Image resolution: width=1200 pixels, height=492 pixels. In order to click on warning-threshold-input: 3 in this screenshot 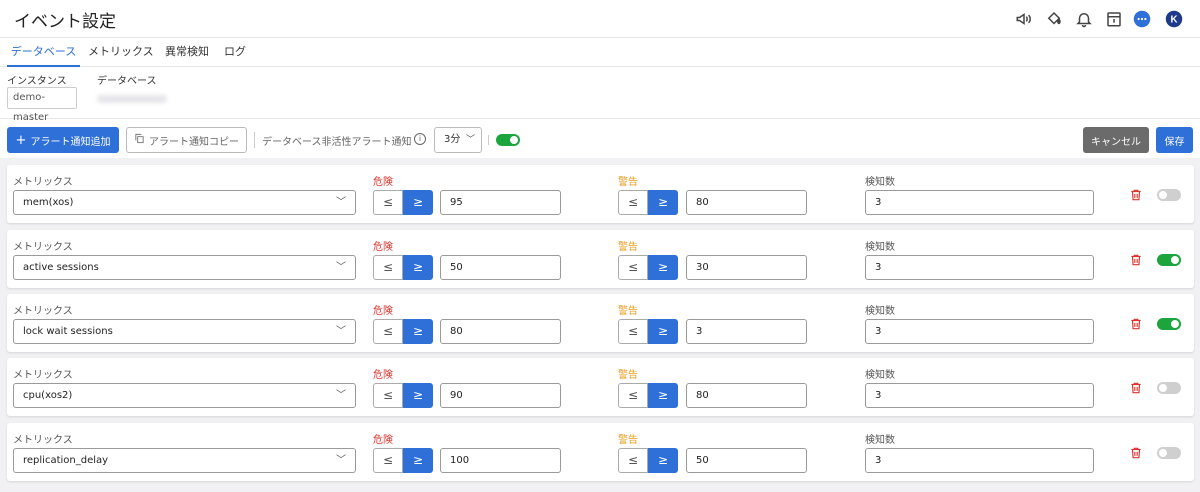, I will do `click(746, 331)`.